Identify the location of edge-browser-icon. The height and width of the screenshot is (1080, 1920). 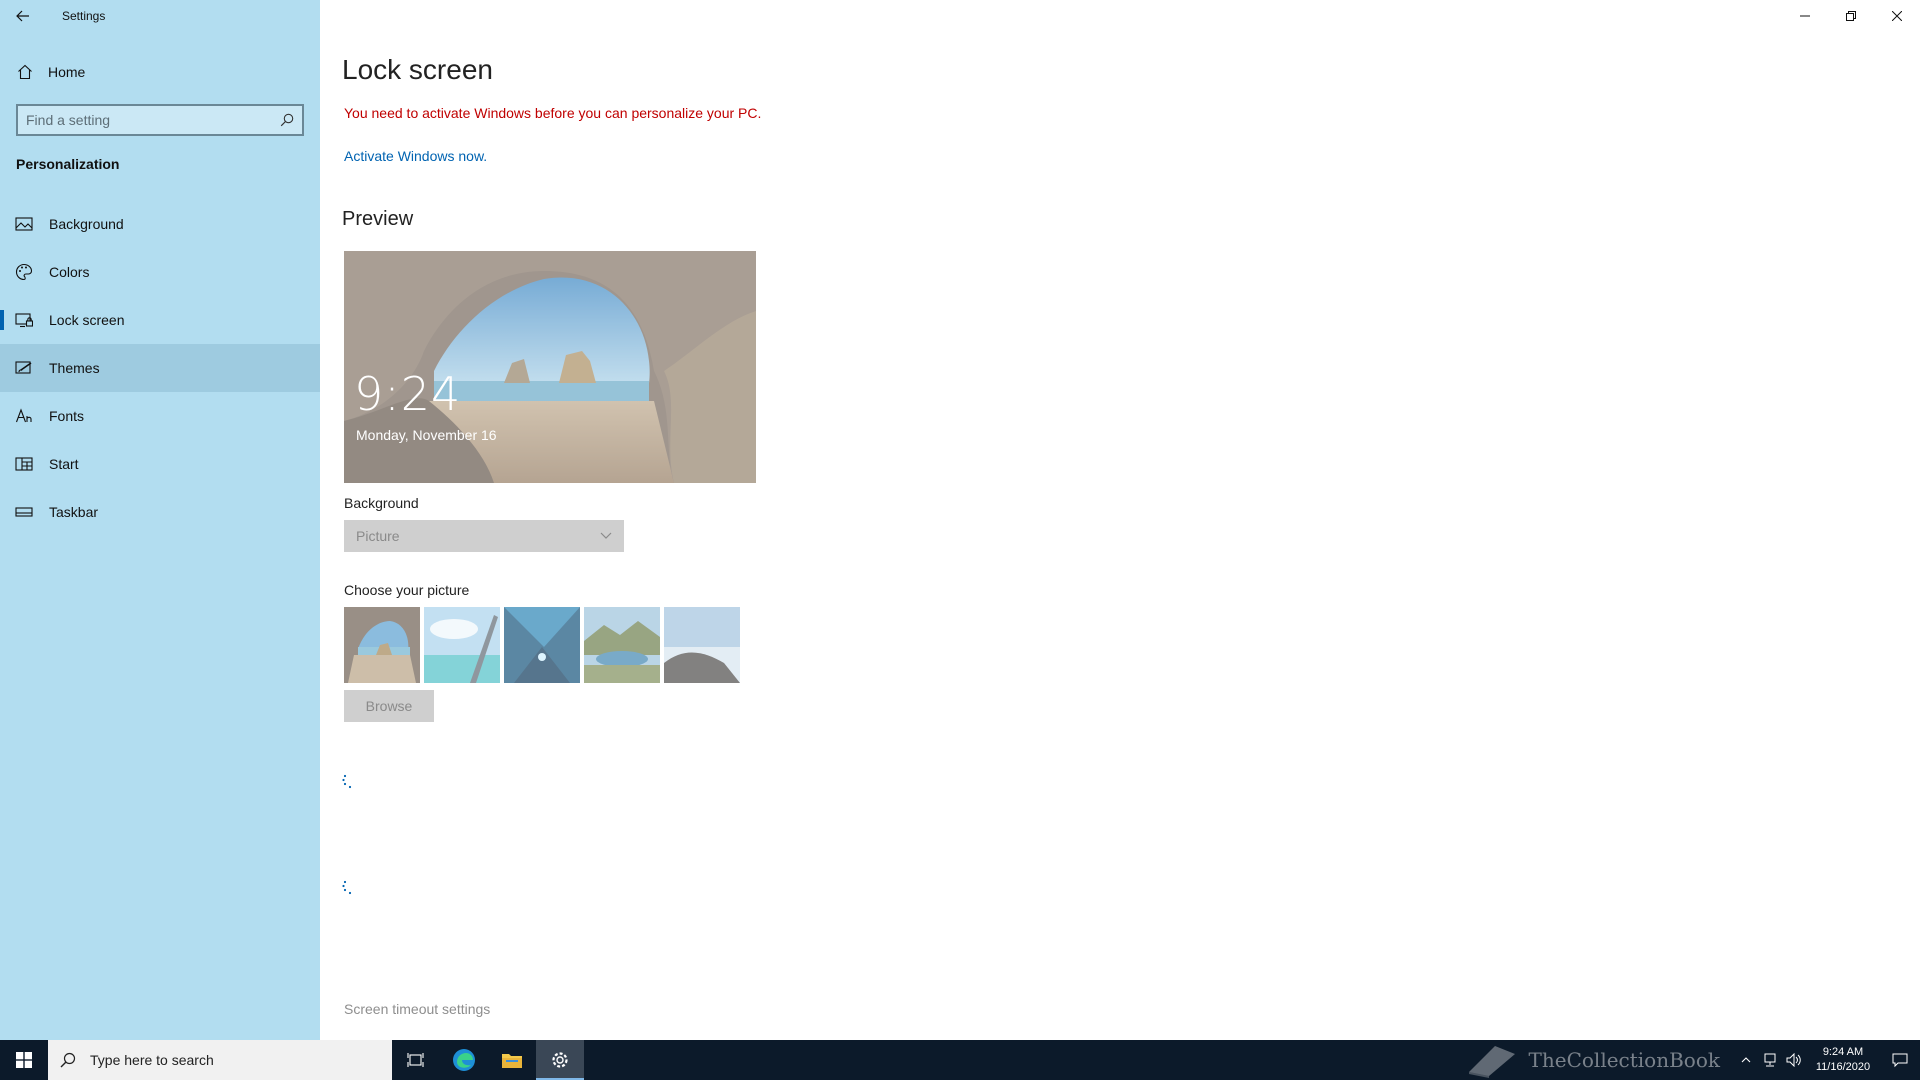
(464, 1060).